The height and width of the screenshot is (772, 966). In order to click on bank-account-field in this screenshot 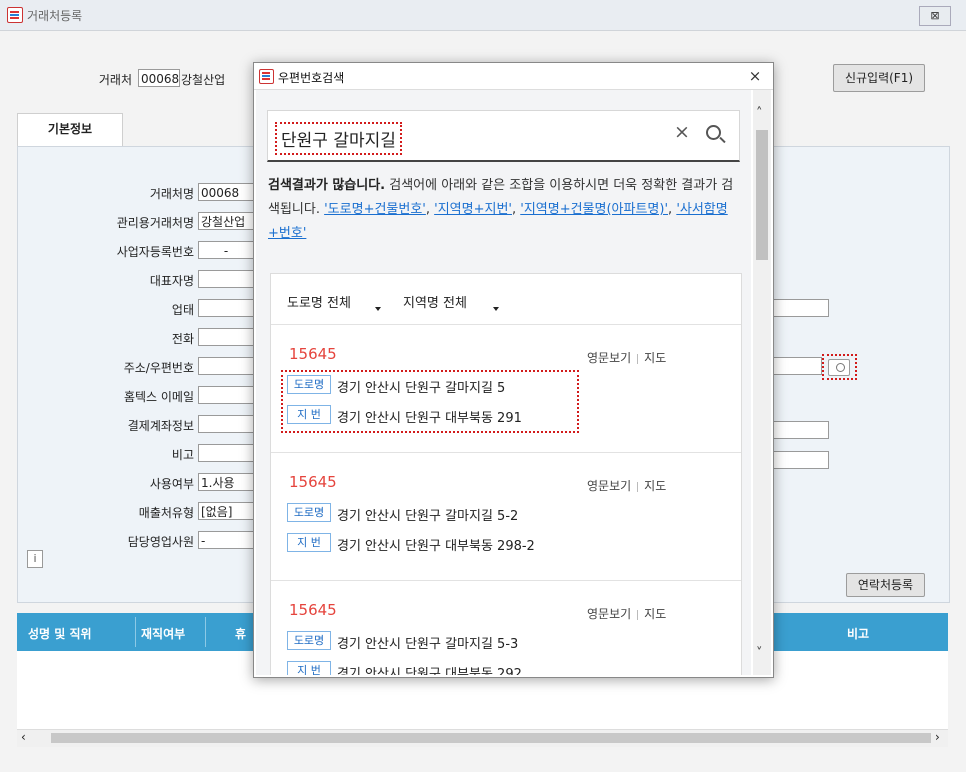, I will do `click(226, 424)`.